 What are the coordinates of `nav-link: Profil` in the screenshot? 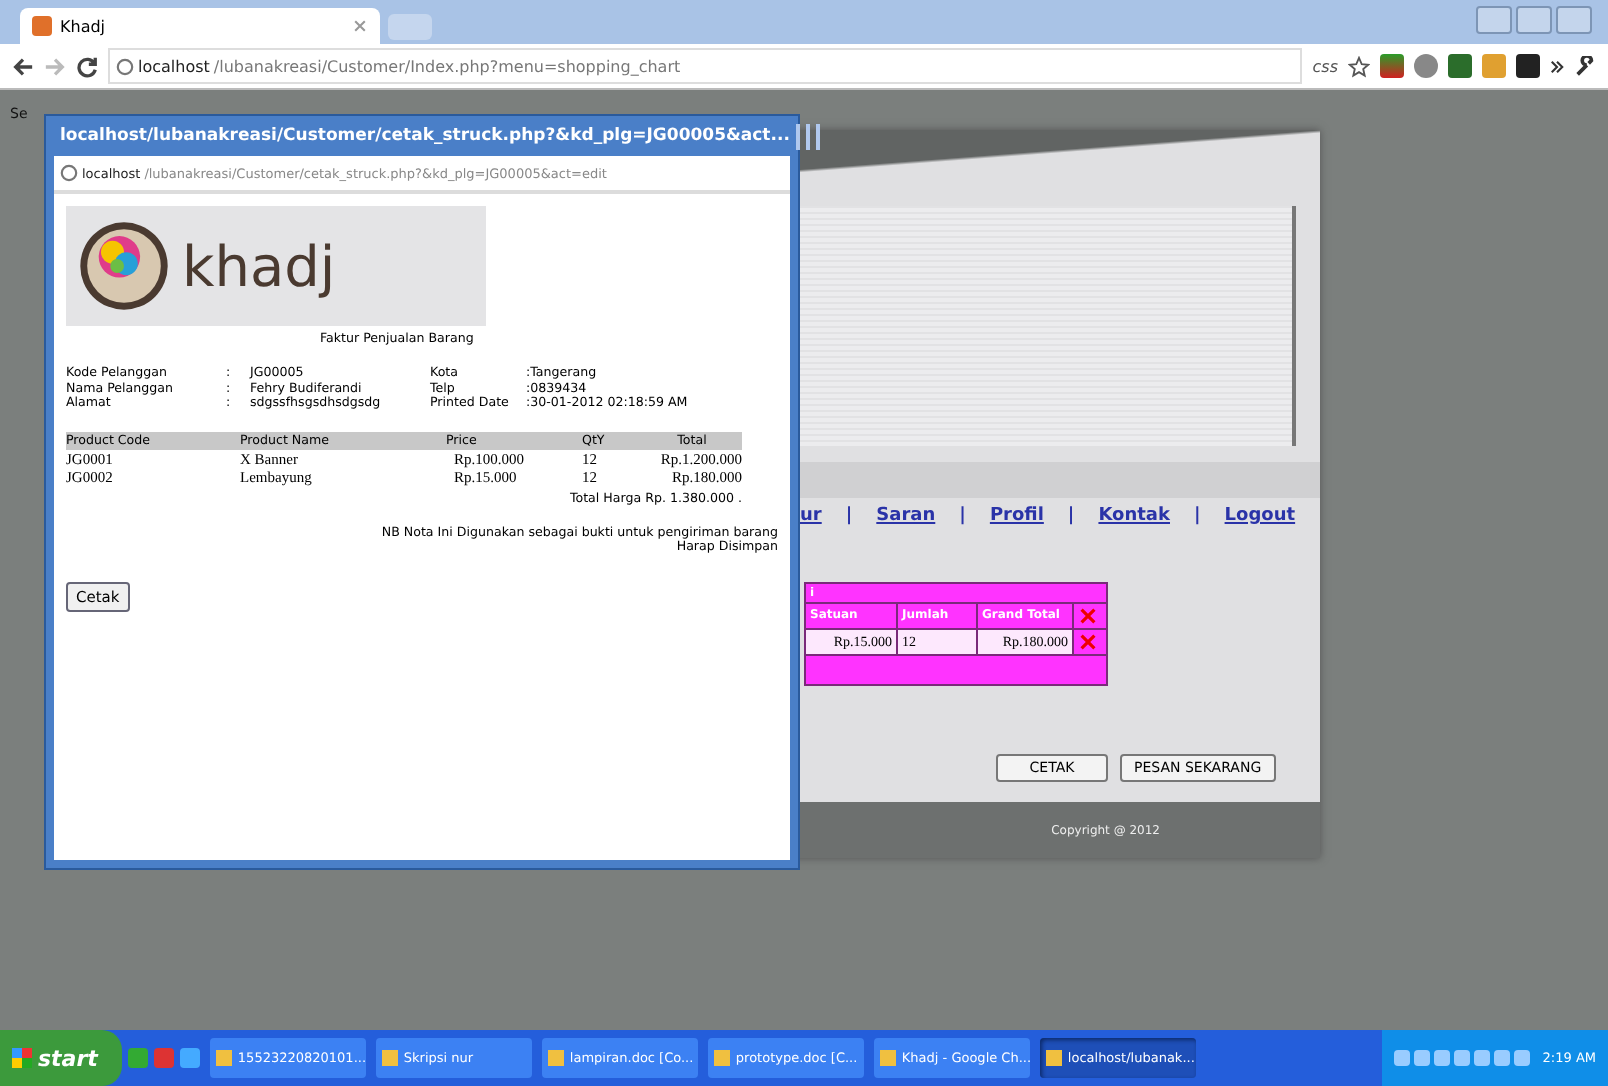 It's located at (1016, 532).